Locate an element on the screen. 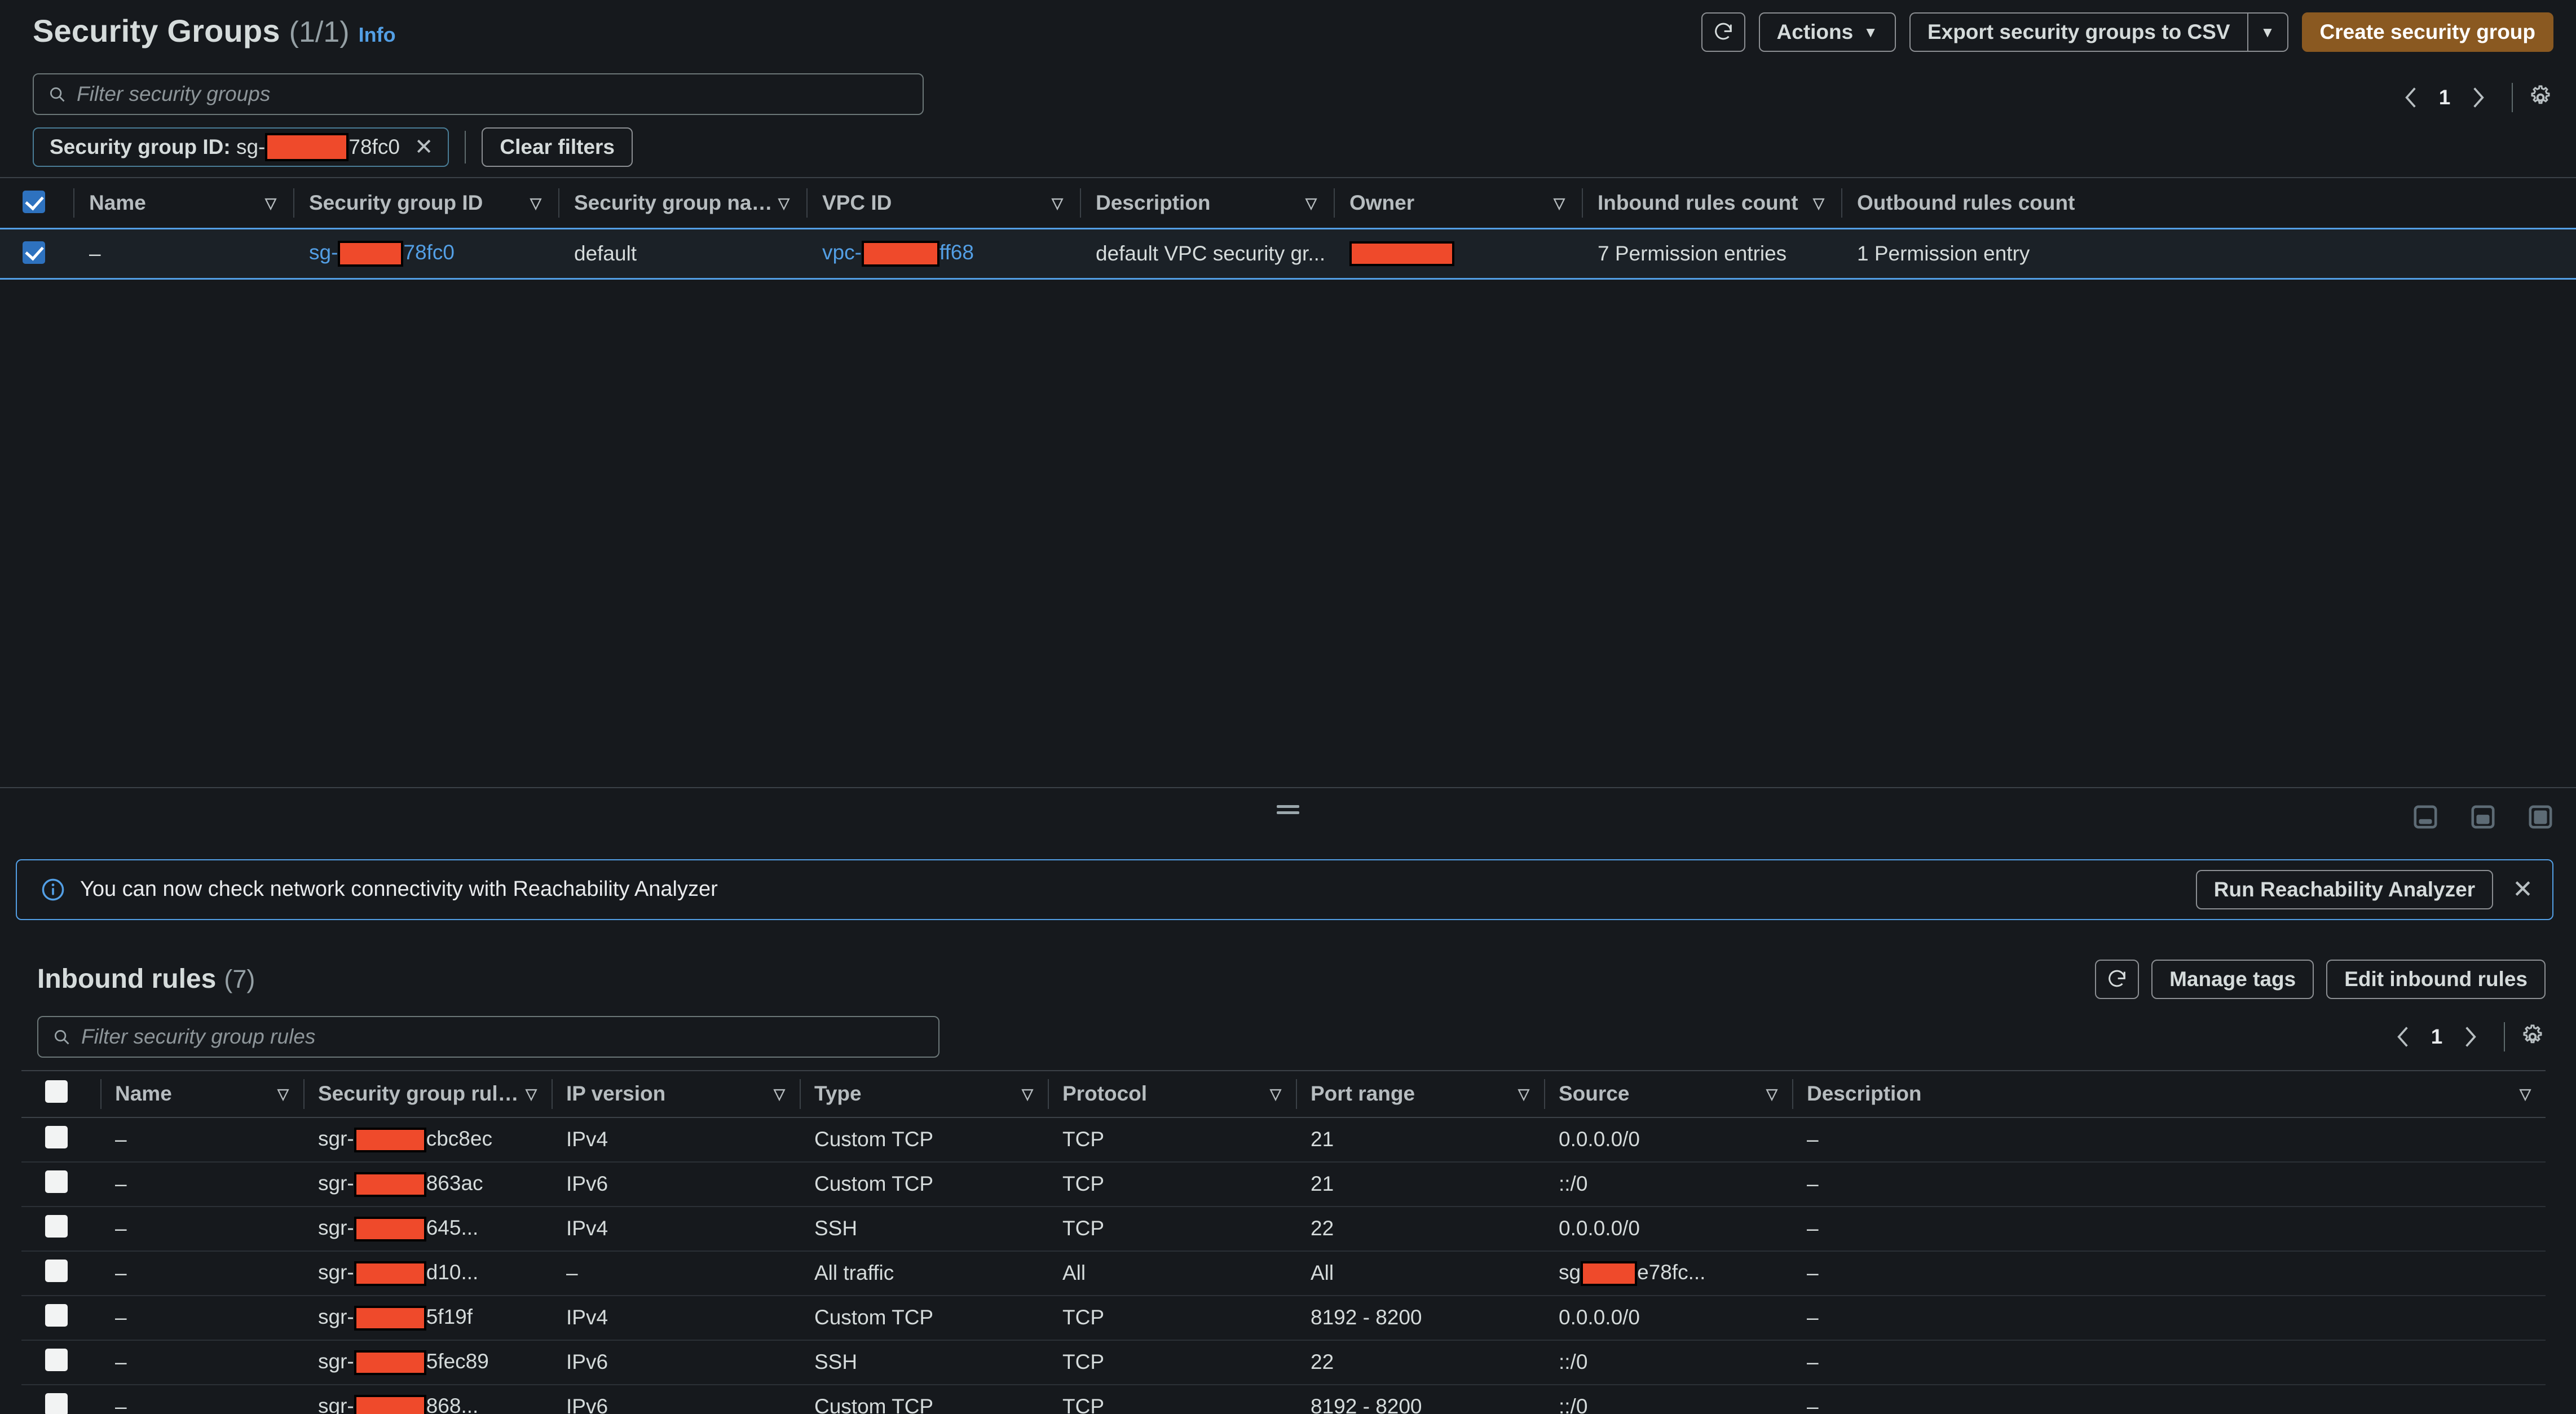  rules-column-header-protocol: Protocol ▽ is located at coordinates (1172, 1094).